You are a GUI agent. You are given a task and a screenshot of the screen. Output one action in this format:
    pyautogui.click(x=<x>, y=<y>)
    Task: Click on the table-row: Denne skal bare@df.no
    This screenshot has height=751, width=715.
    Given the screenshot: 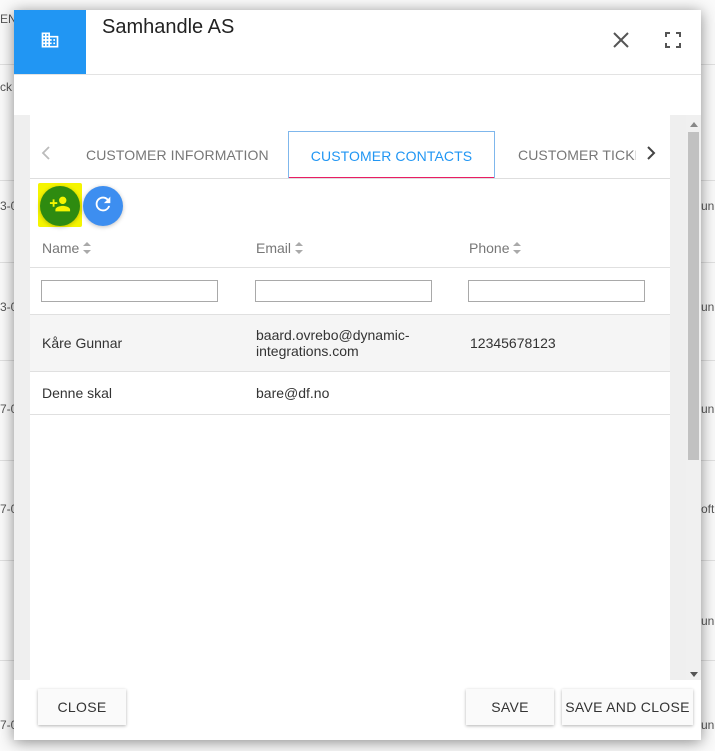 What is the action you would take?
    pyautogui.click(x=350, y=393)
    